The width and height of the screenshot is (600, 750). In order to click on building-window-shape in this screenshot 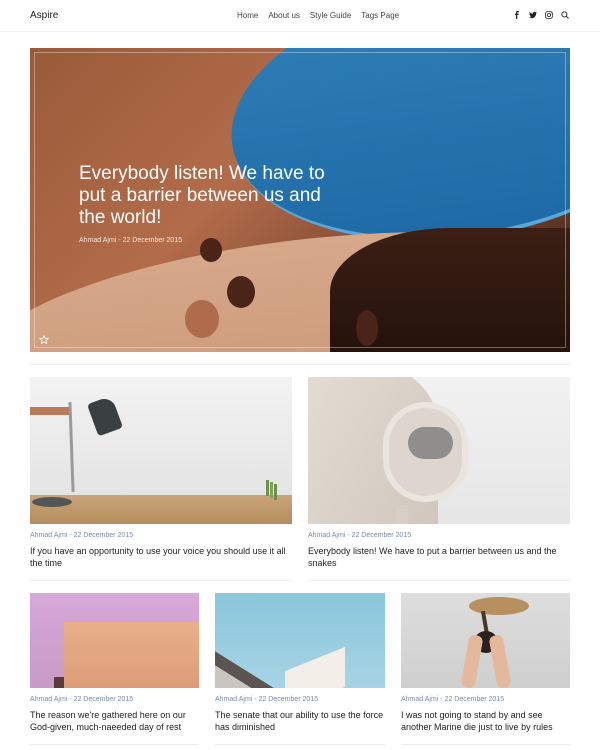, I will do `click(430, 443)`.